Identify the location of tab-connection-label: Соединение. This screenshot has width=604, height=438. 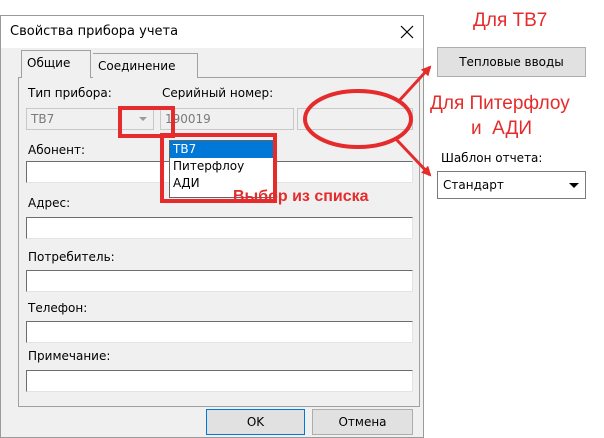
(137, 66).